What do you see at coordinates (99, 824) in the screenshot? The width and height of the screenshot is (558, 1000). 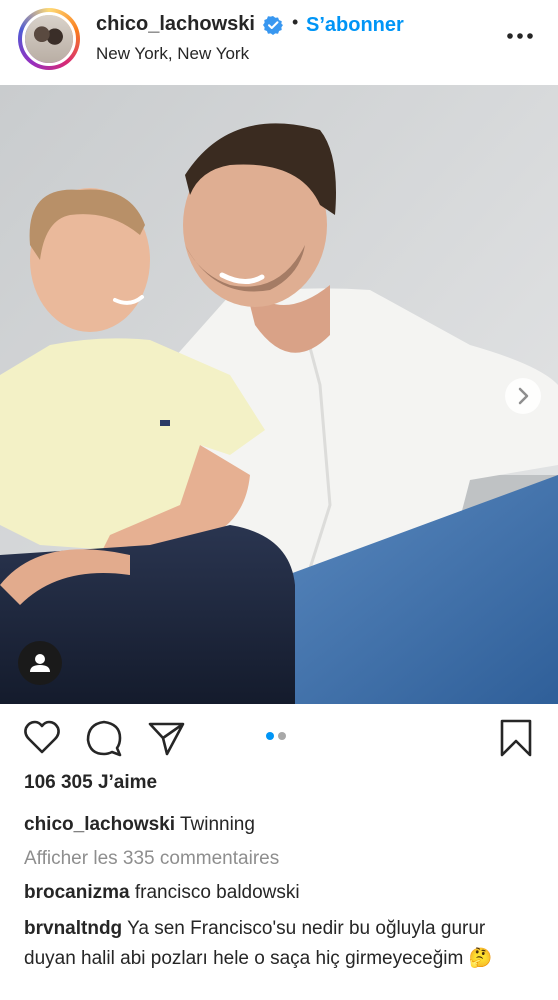 I see `caption-username: chico_lachowski` at bounding box center [99, 824].